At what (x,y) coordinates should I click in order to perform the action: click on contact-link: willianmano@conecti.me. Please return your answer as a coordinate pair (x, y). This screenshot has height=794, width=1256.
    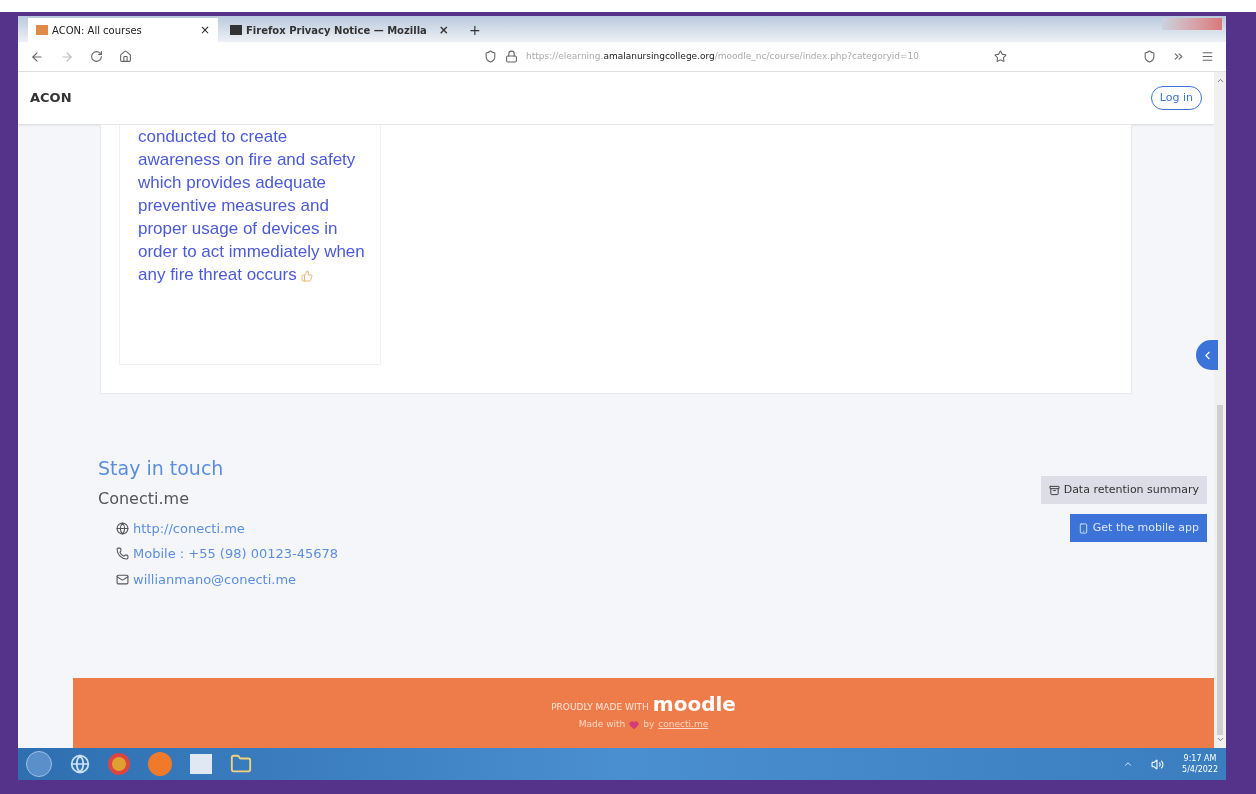
    Looking at the image, I should click on (215, 579).